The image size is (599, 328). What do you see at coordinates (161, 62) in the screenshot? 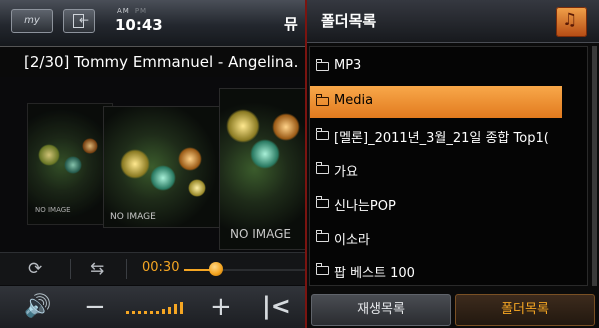
I see `track-title: [2/30] Tommy Emmanuel - Angelina.` at bounding box center [161, 62].